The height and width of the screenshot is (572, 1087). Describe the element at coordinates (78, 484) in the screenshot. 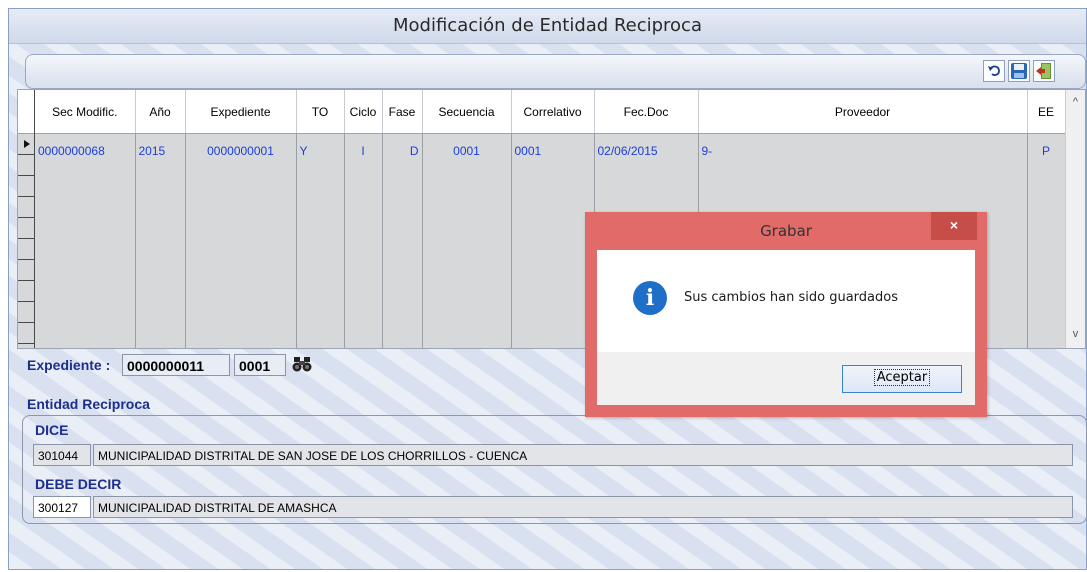

I see `debe-decir-label: DEBE DECIR` at that location.